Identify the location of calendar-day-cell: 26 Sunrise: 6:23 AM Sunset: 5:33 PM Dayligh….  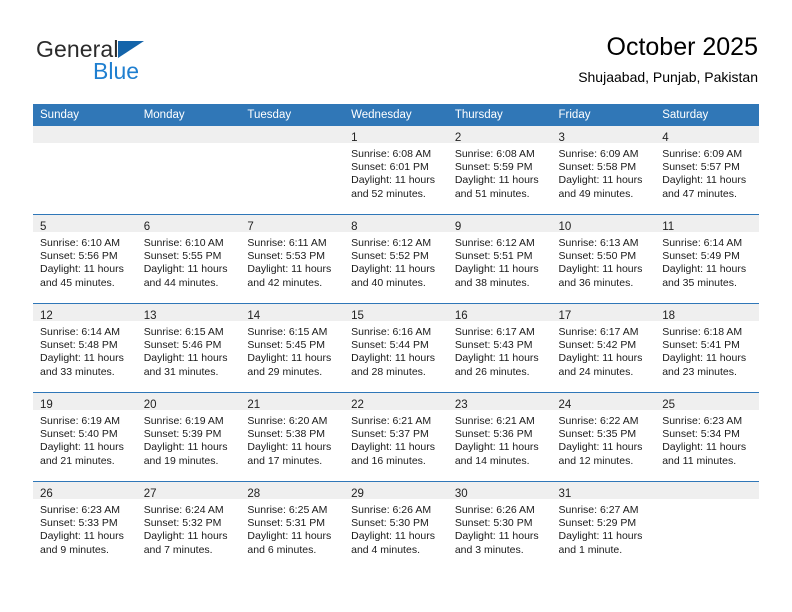
(85, 525).